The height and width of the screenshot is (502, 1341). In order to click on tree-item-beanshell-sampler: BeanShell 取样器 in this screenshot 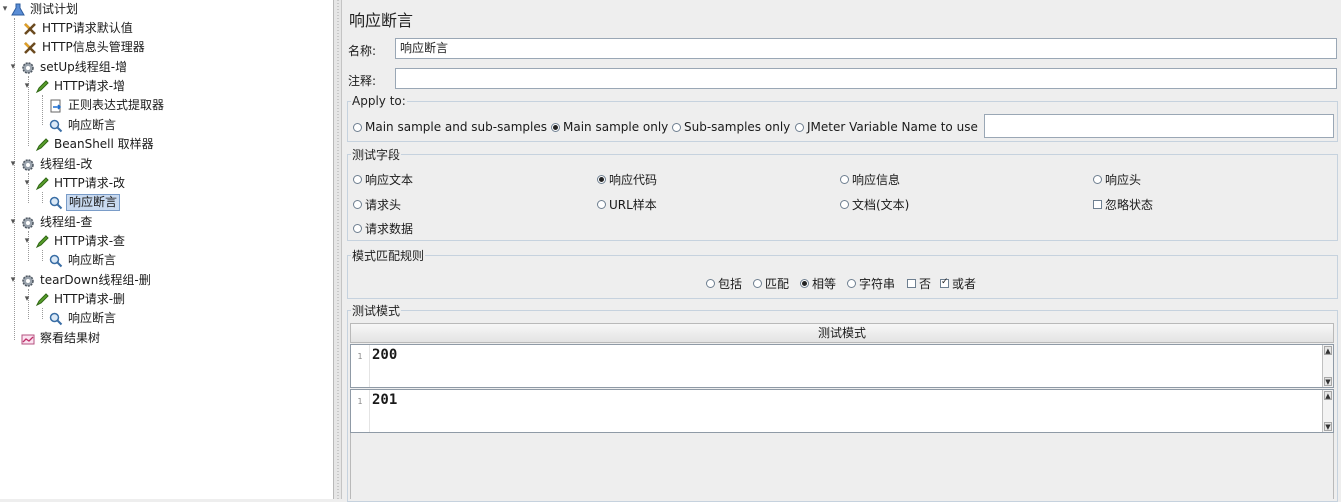, I will do `click(95, 144)`.